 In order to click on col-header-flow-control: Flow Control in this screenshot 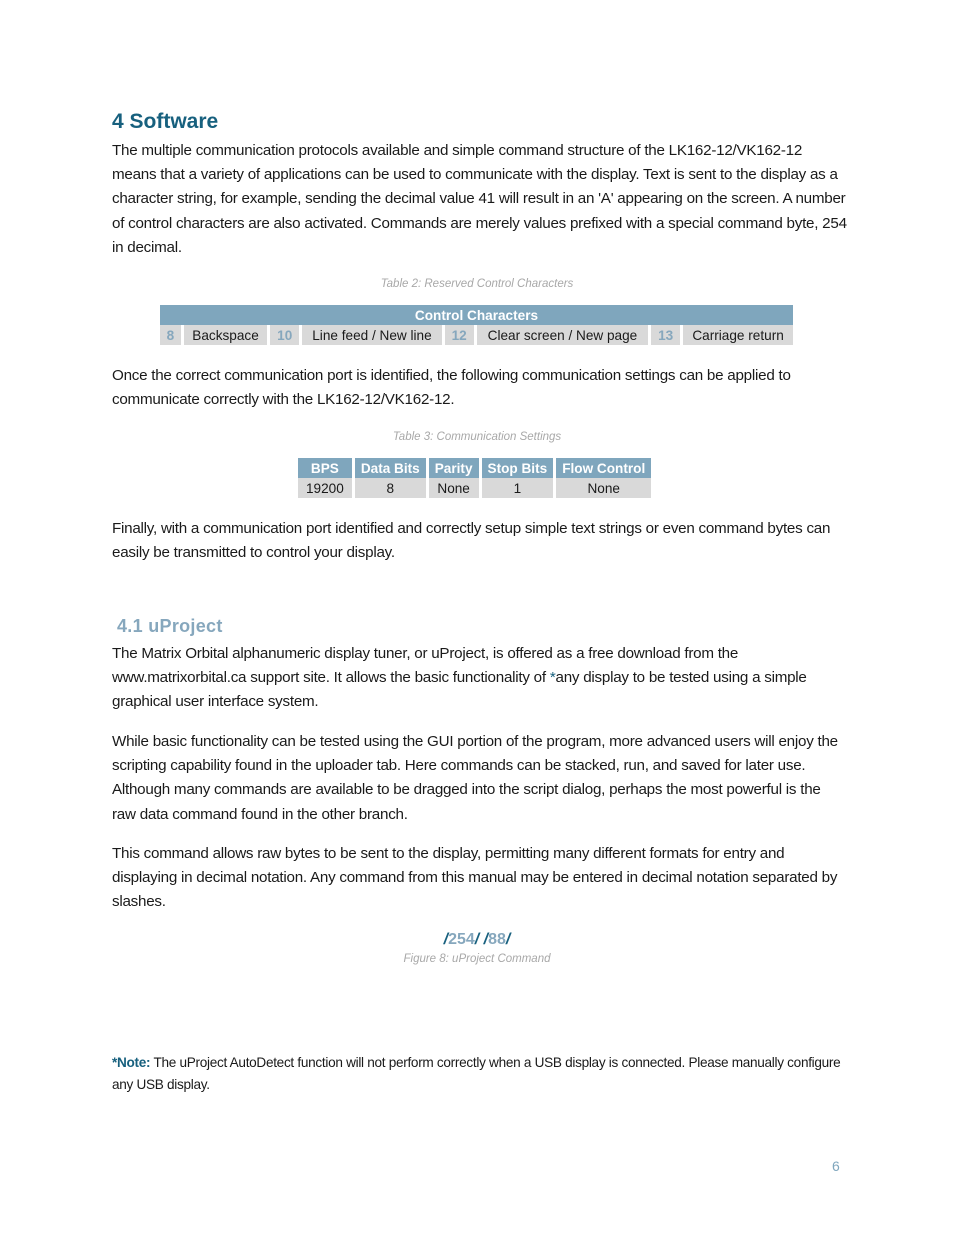, I will do `click(603, 468)`.